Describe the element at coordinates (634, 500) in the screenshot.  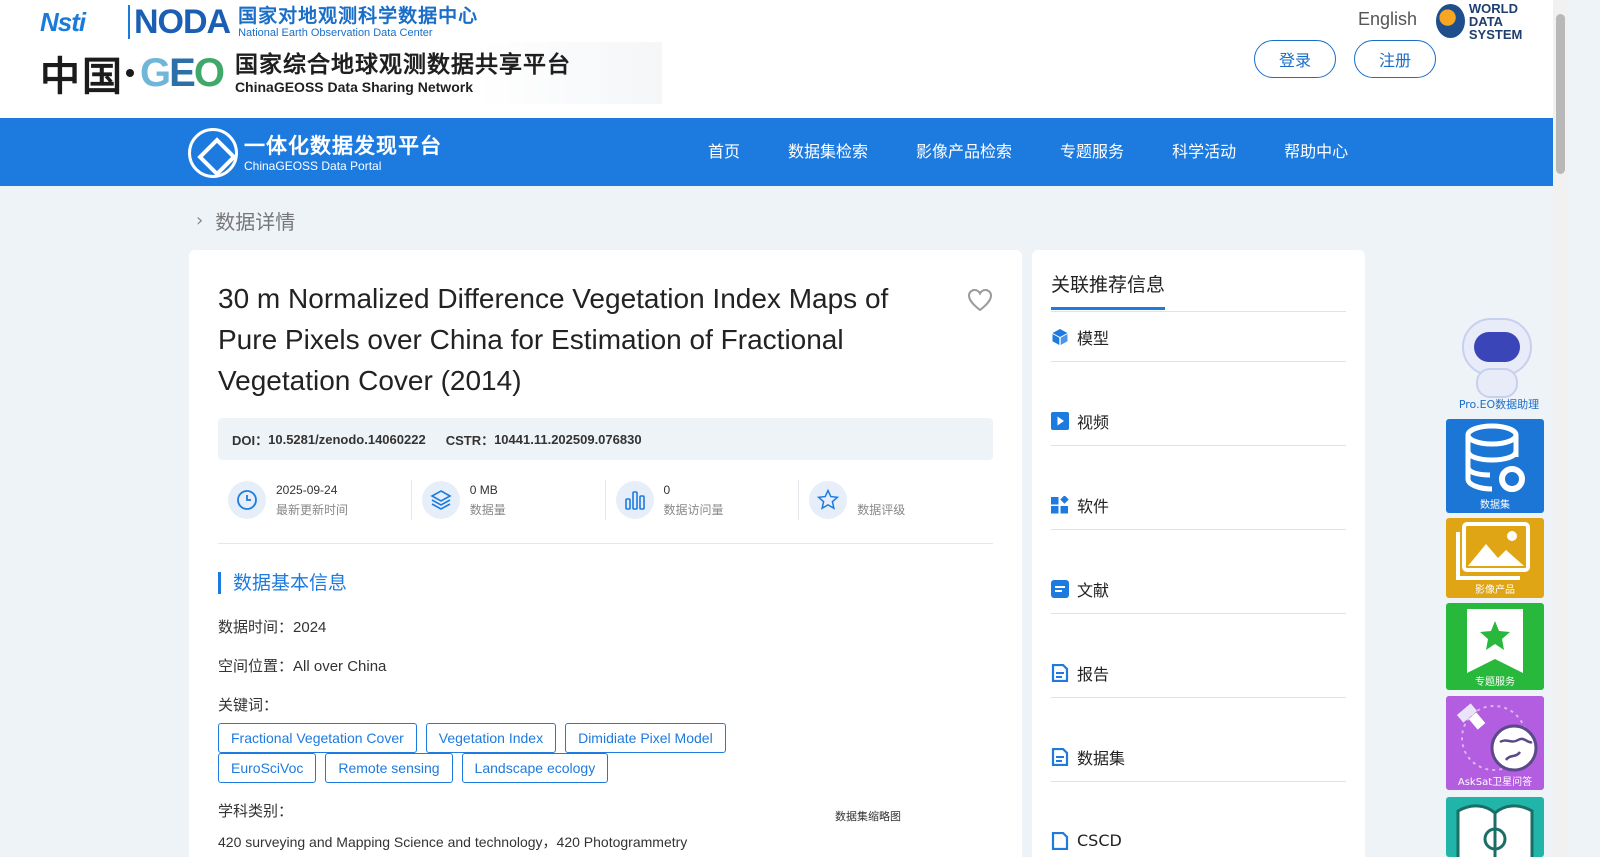
I see `bar-chart-icon` at that location.